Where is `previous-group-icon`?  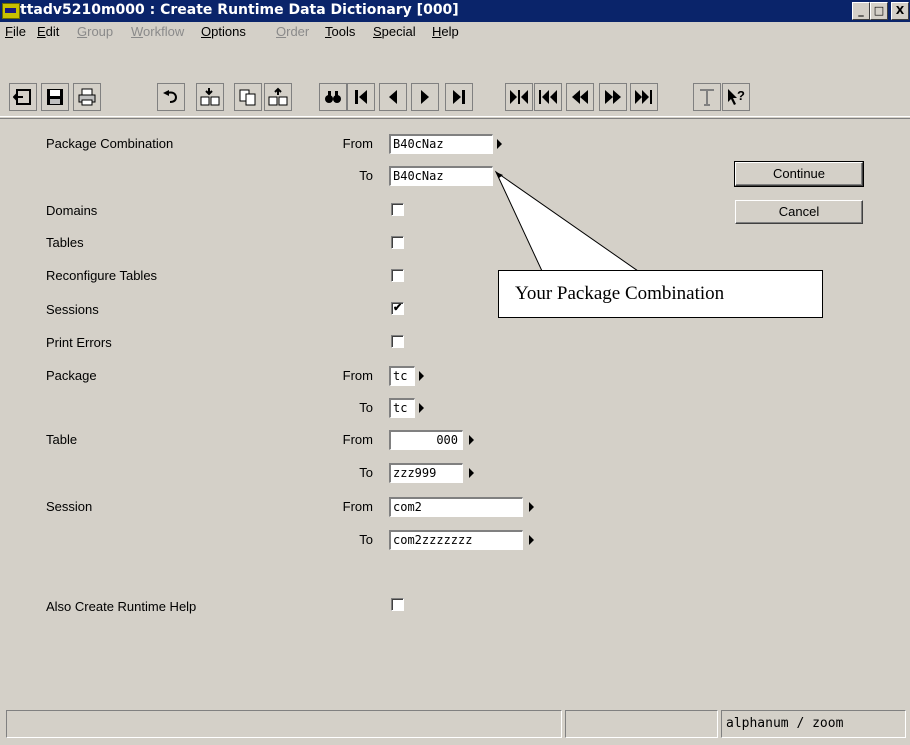
previous-group-icon is located at coordinates (548, 97).